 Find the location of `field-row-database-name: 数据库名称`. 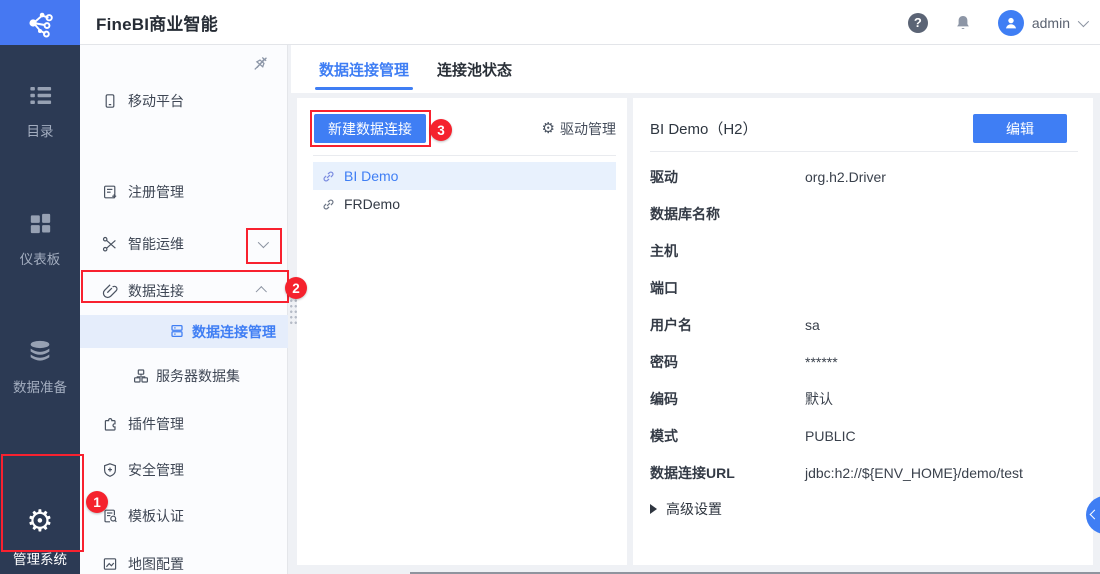

field-row-database-name: 数据库名称 is located at coordinates (864, 213).